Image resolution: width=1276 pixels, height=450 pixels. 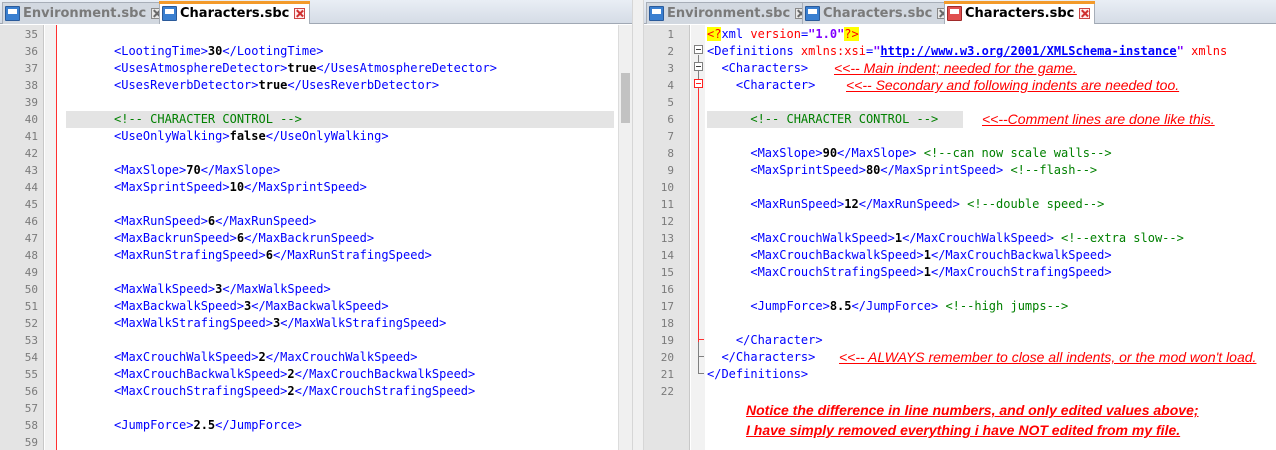 What do you see at coordinates (172, 136) in the screenshot?
I see `code-token-tag: <UseOnlyWalking>` at bounding box center [172, 136].